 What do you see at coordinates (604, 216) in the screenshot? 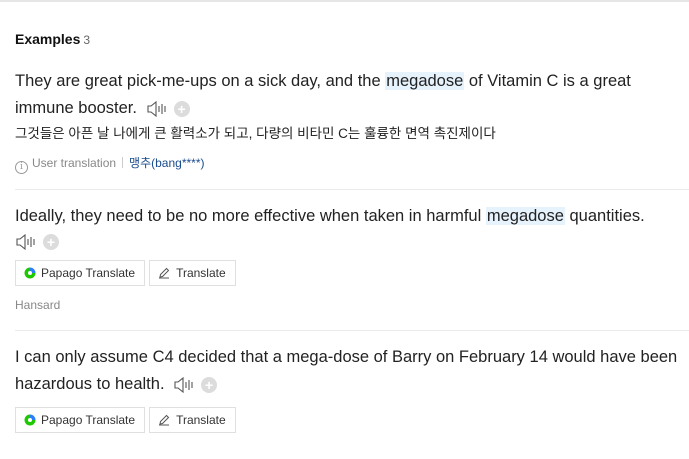
I see `sentence-text: quantities.` at bounding box center [604, 216].